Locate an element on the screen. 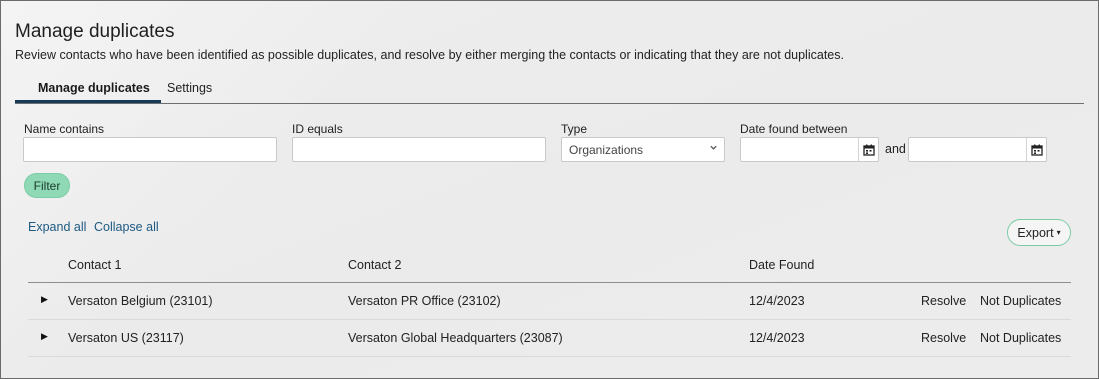 Image resolution: width=1099 pixels, height=379 pixels. caret-down-icon: ▾ is located at coordinates (1058, 232).